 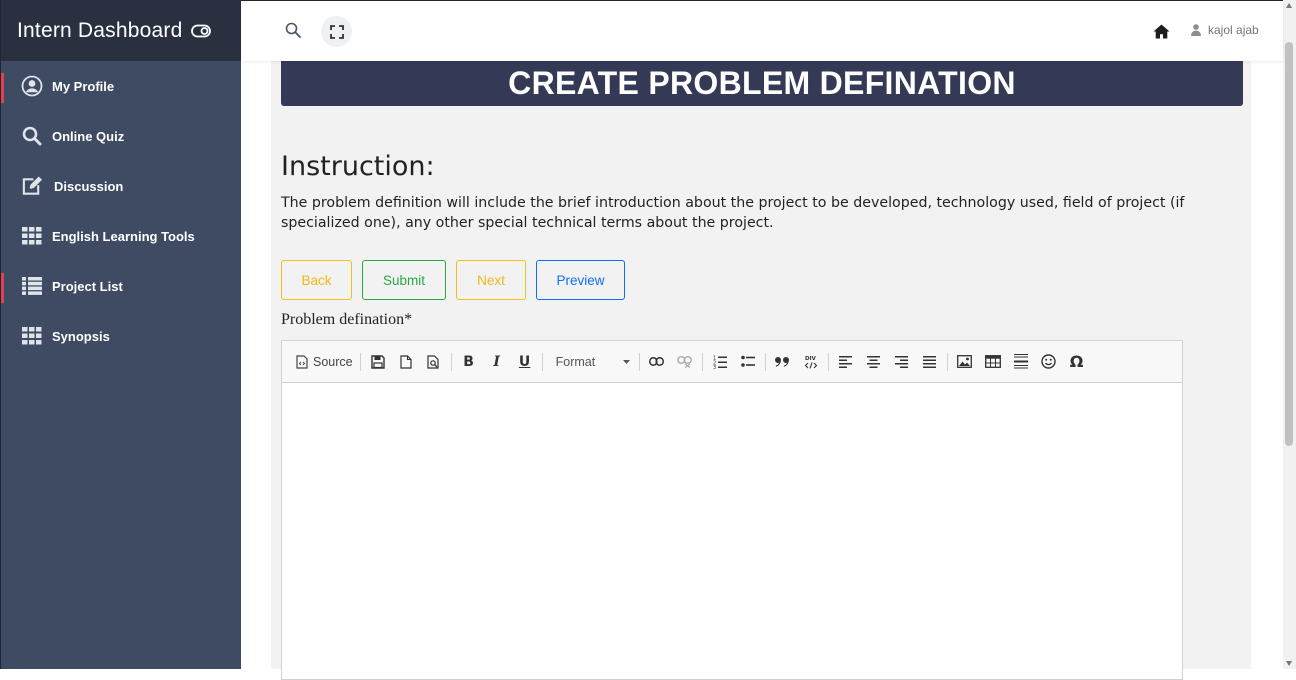 I want to click on align-justify-icon, so click(x=930, y=362).